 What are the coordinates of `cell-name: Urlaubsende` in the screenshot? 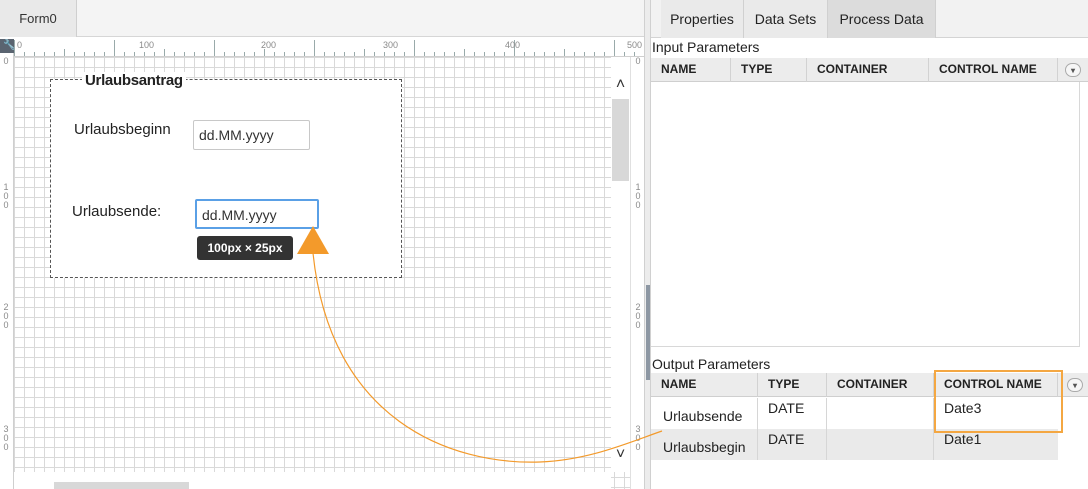 It's located at (704, 413).